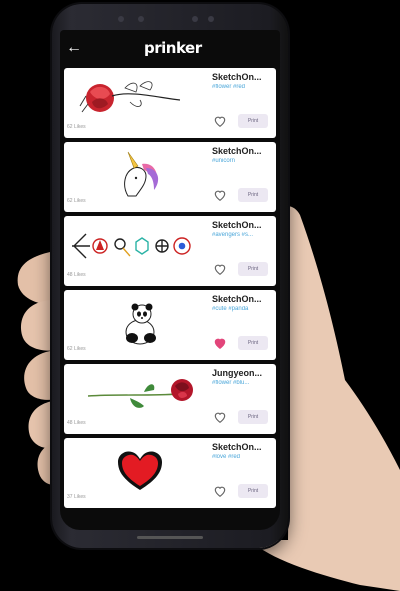 The image size is (400, 591). What do you see at coordinates (243, 457) in the screenshot?
I see `tag-list: #love #red` at bounding box center [243, 457].